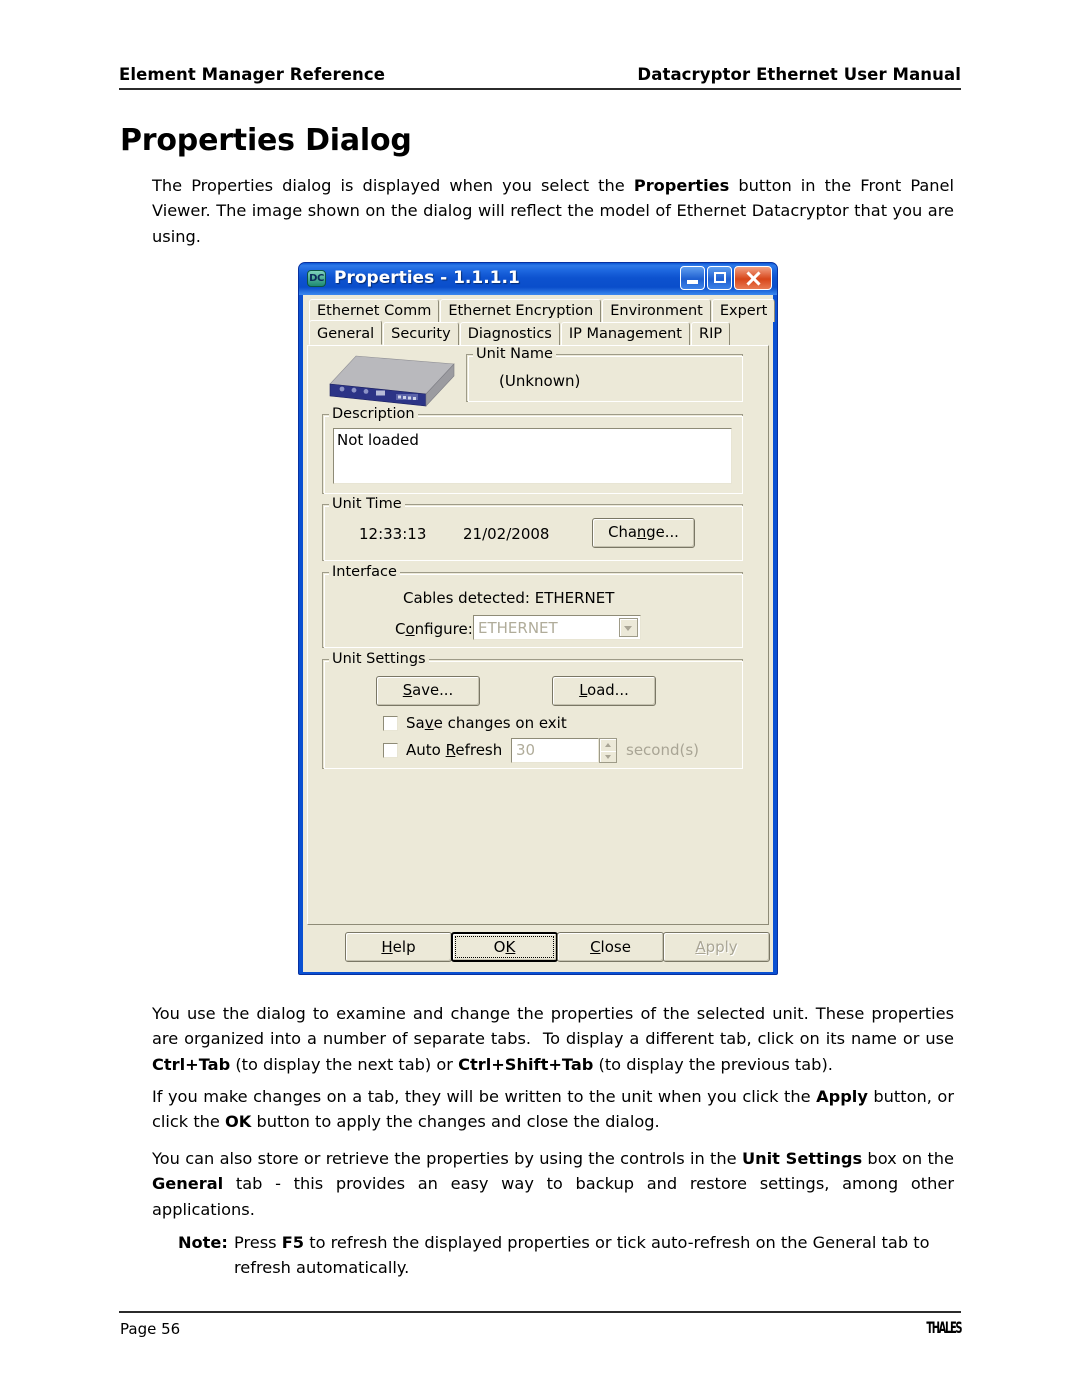 The width and height of the screenshot is (1080, 1397). What do you see at coordinates (540, 1312) in the screenshot?
I see `footer-rule` at bounding box center [540, 1312].